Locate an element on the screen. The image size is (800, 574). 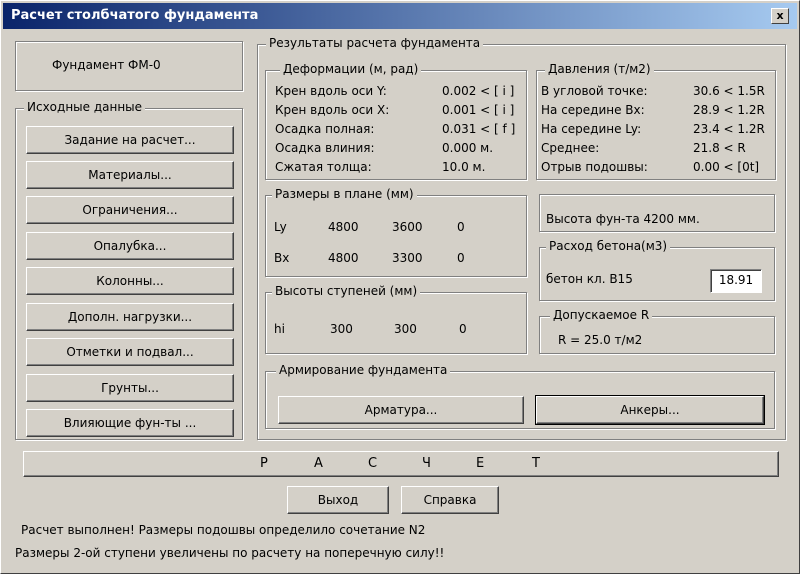
calculate-letter-2: С is located at coordinates (373, 463).